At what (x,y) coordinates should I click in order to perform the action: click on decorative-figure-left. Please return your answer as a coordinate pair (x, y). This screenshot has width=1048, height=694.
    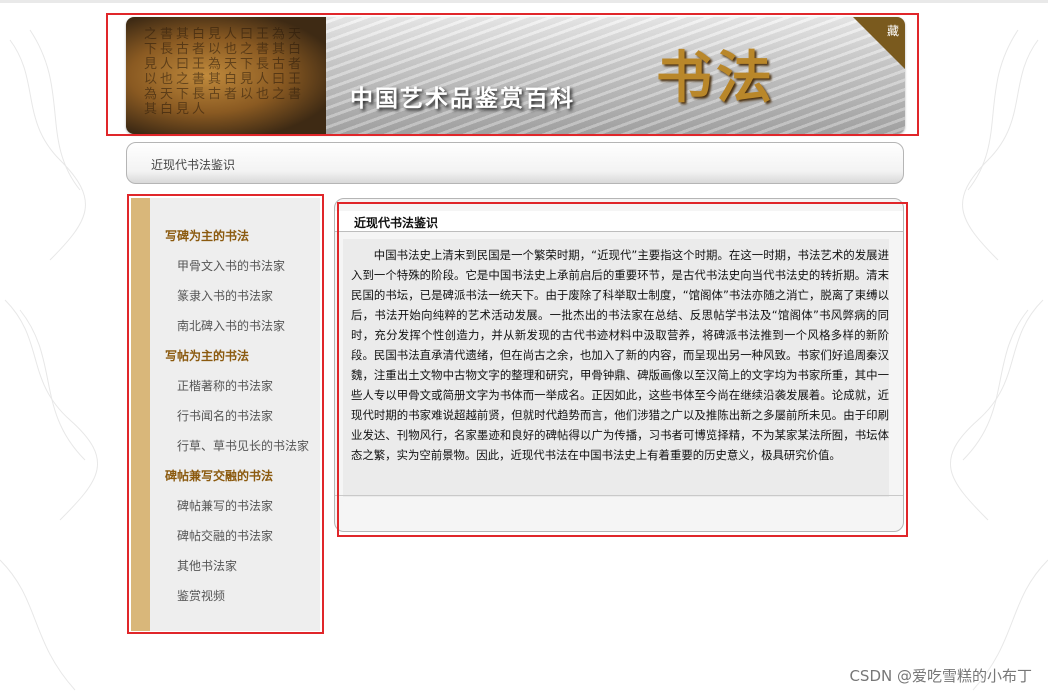
    Looking at the image, I should click on (49, 360).